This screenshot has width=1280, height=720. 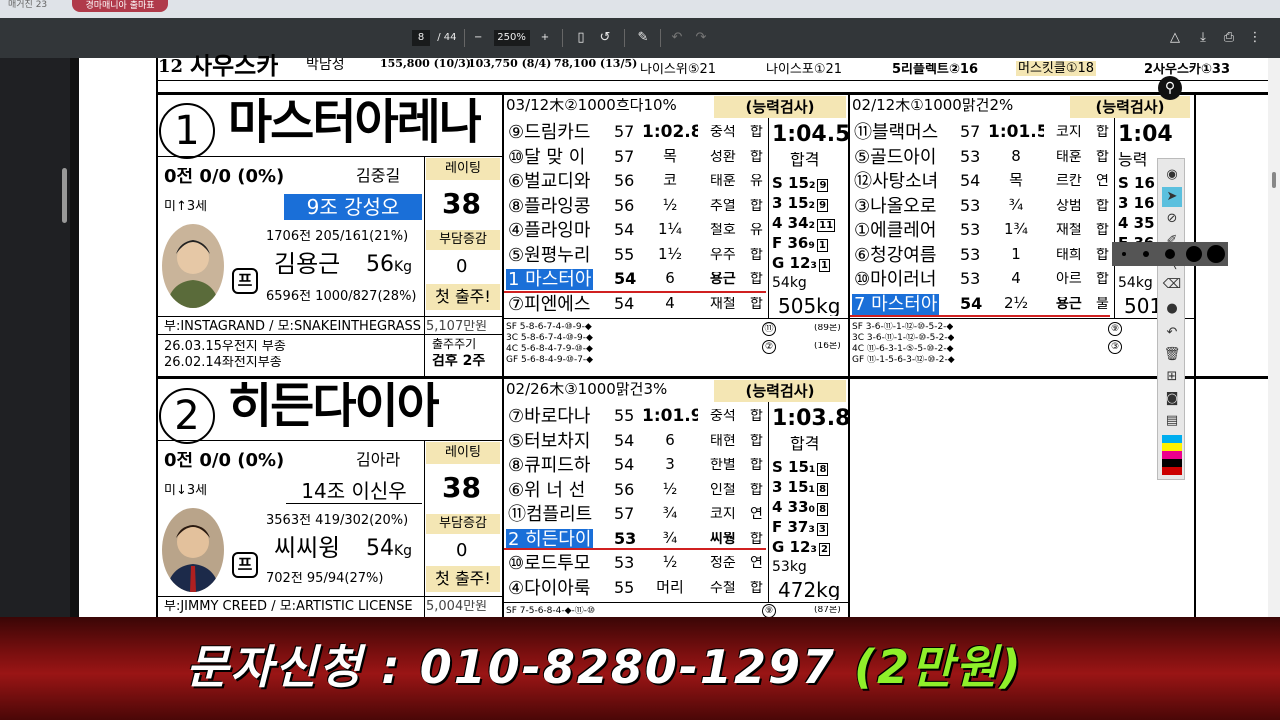 I want to click on zoom-level-input: 250%, so click(x=511, y=38).